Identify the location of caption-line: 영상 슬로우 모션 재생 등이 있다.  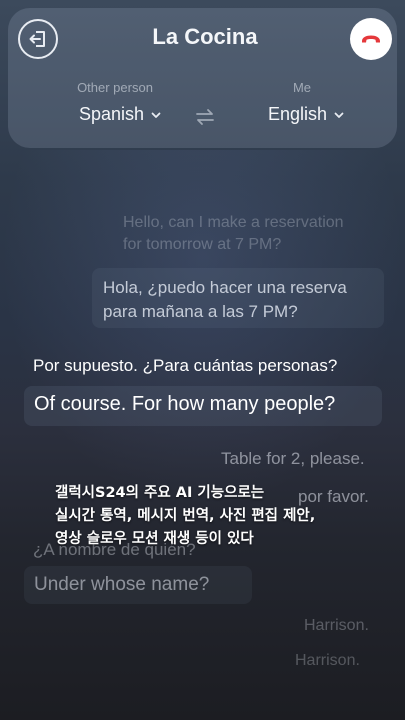
(154, 539).